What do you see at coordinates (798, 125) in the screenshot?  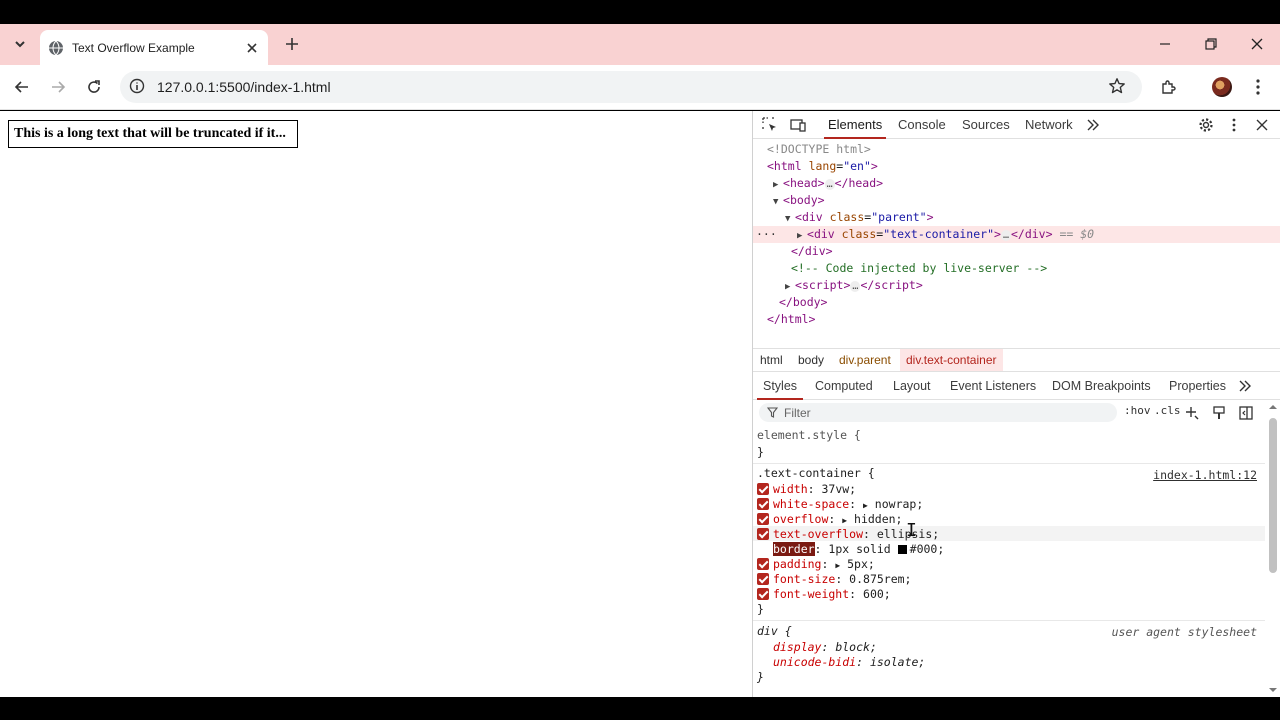 I see `device-toolbar-icon` at bounding box center [798, 125].